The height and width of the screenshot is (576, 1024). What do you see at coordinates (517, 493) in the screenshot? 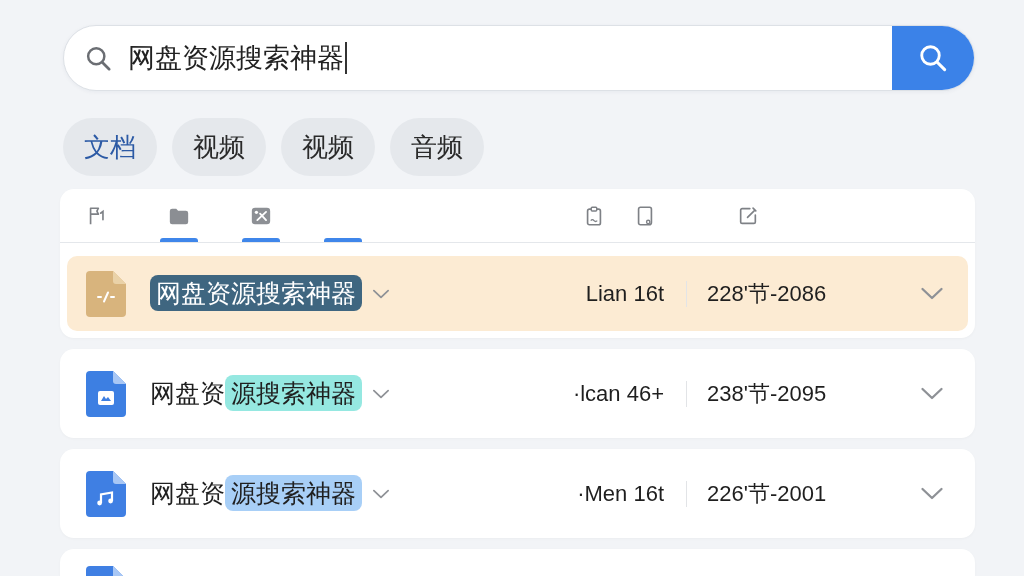
I see `result-row: 网盘资 源搜索神器 ·Men 16t 226'节-2001` at bounding box center [517, 493].